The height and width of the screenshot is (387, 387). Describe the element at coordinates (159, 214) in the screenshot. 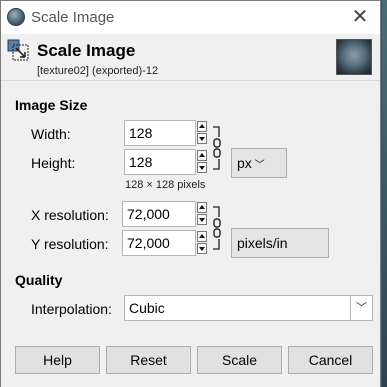

I see `xres-input: 72,000` at that location.